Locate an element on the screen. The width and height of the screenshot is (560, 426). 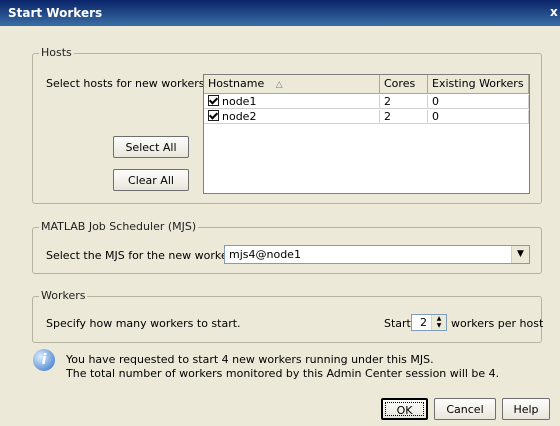
window-title: Start Workers is located at coordinates (55, 13).